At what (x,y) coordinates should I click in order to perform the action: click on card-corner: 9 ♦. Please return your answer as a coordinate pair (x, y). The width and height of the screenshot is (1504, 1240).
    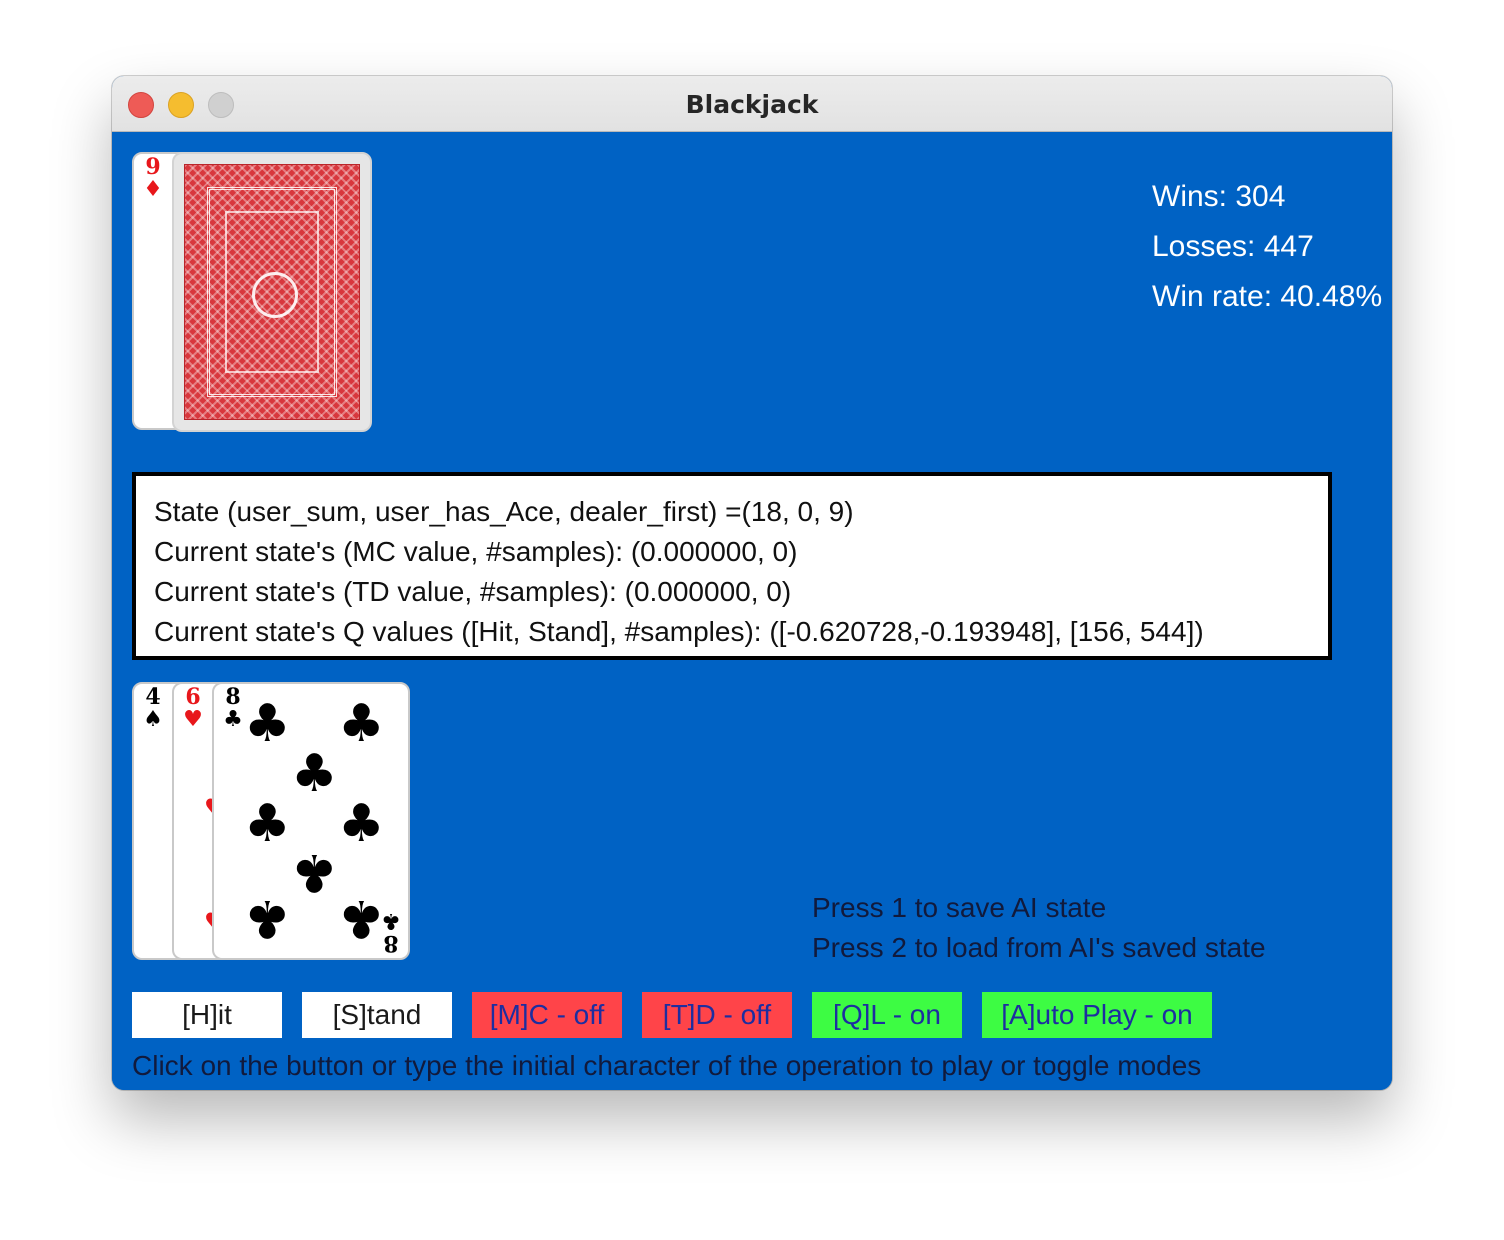
    Looking at the image, I should click on (153, 178).